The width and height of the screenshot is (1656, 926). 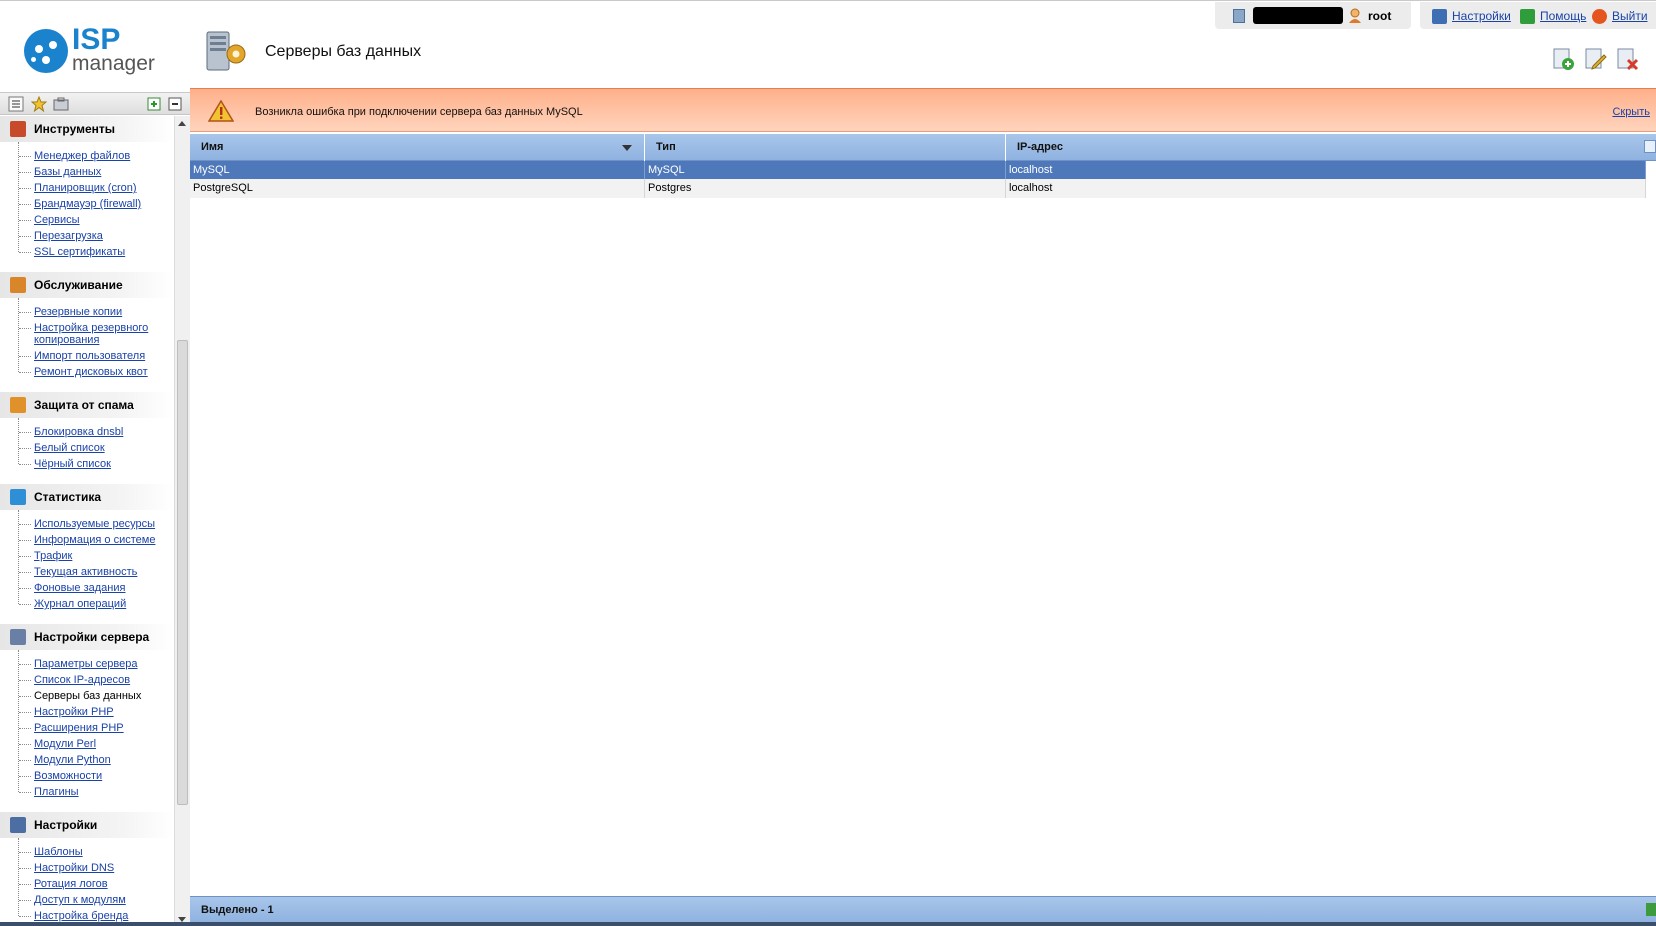 I want to click on help-link: Помощь, so click(x=1553, y=16).